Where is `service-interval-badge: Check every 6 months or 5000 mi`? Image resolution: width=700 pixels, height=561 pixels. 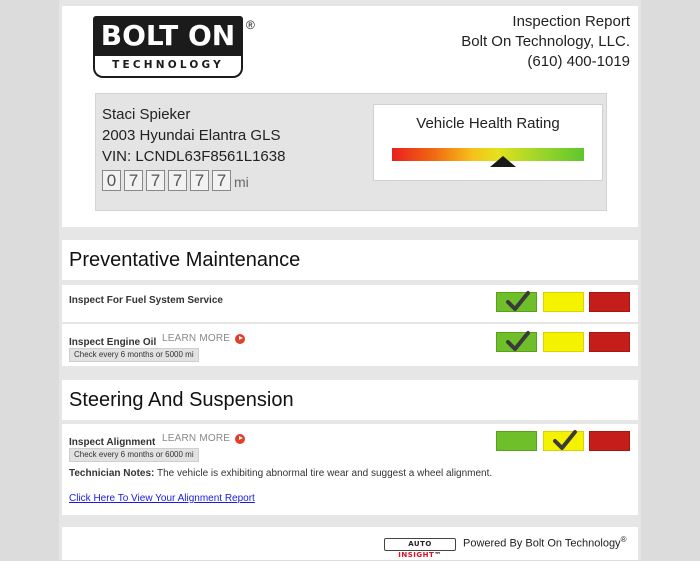
service-interval-badge: Check every 6 months or 5000 mi is located at coordinates (134, 355).